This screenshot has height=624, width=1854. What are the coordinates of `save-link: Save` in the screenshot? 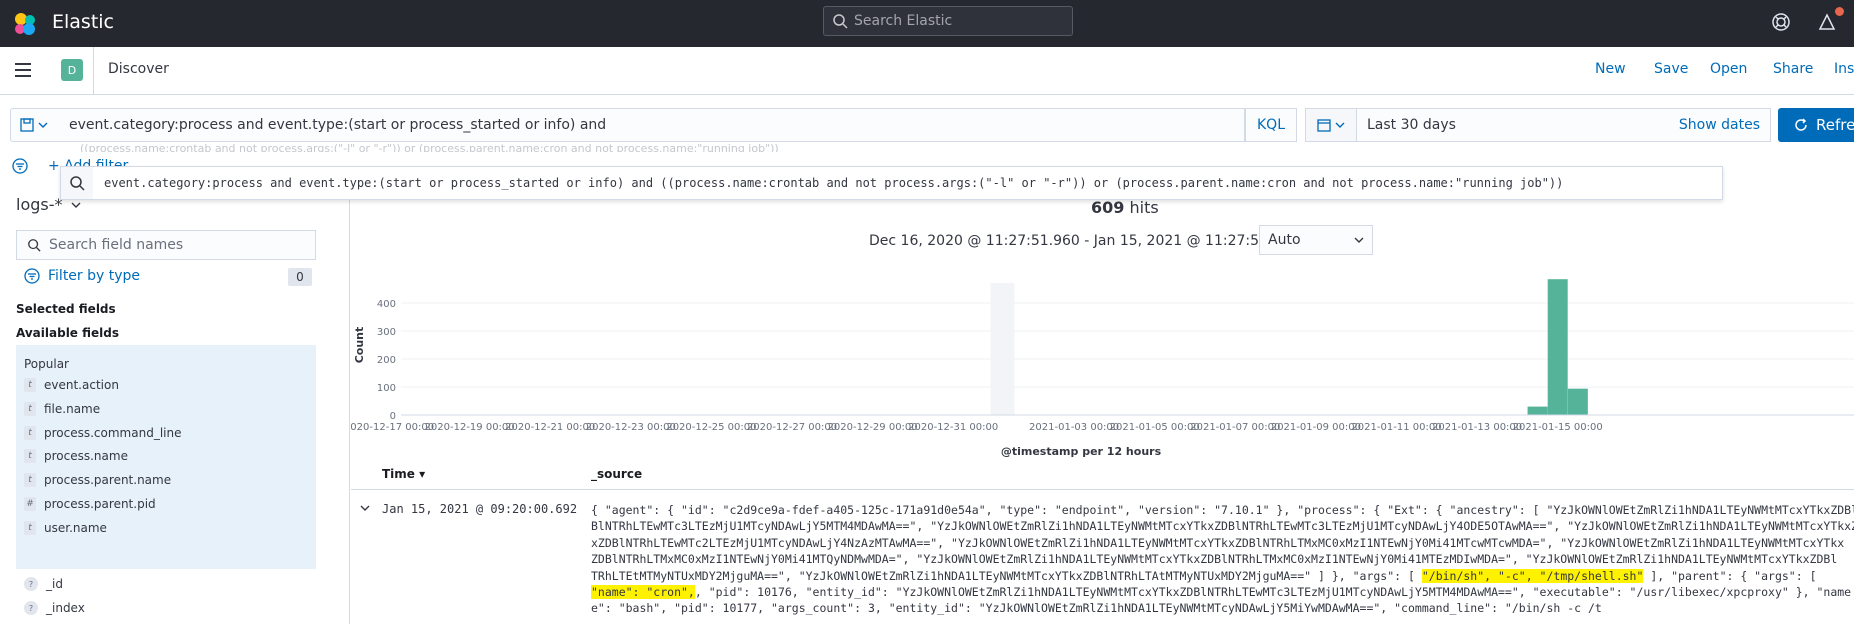 It's located at (1671, 69).